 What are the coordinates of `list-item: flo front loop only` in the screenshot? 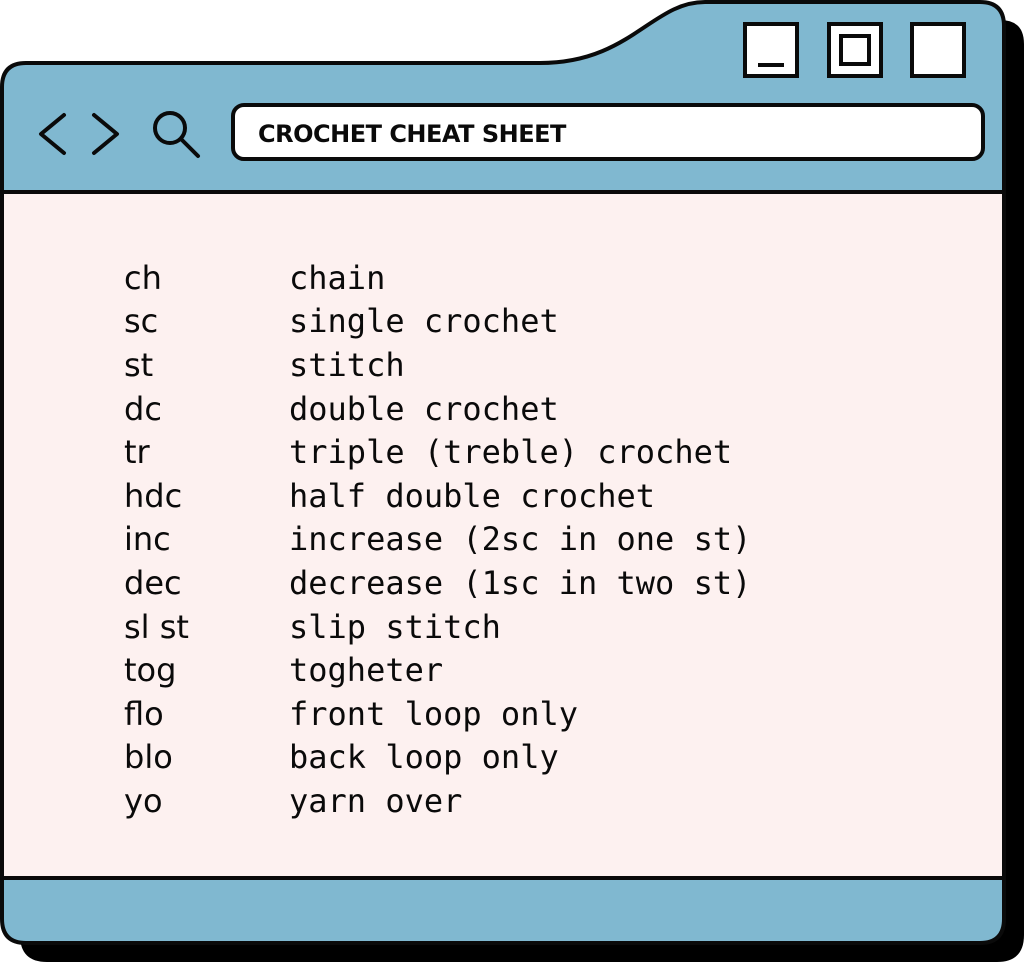 It's located at (437, 714).